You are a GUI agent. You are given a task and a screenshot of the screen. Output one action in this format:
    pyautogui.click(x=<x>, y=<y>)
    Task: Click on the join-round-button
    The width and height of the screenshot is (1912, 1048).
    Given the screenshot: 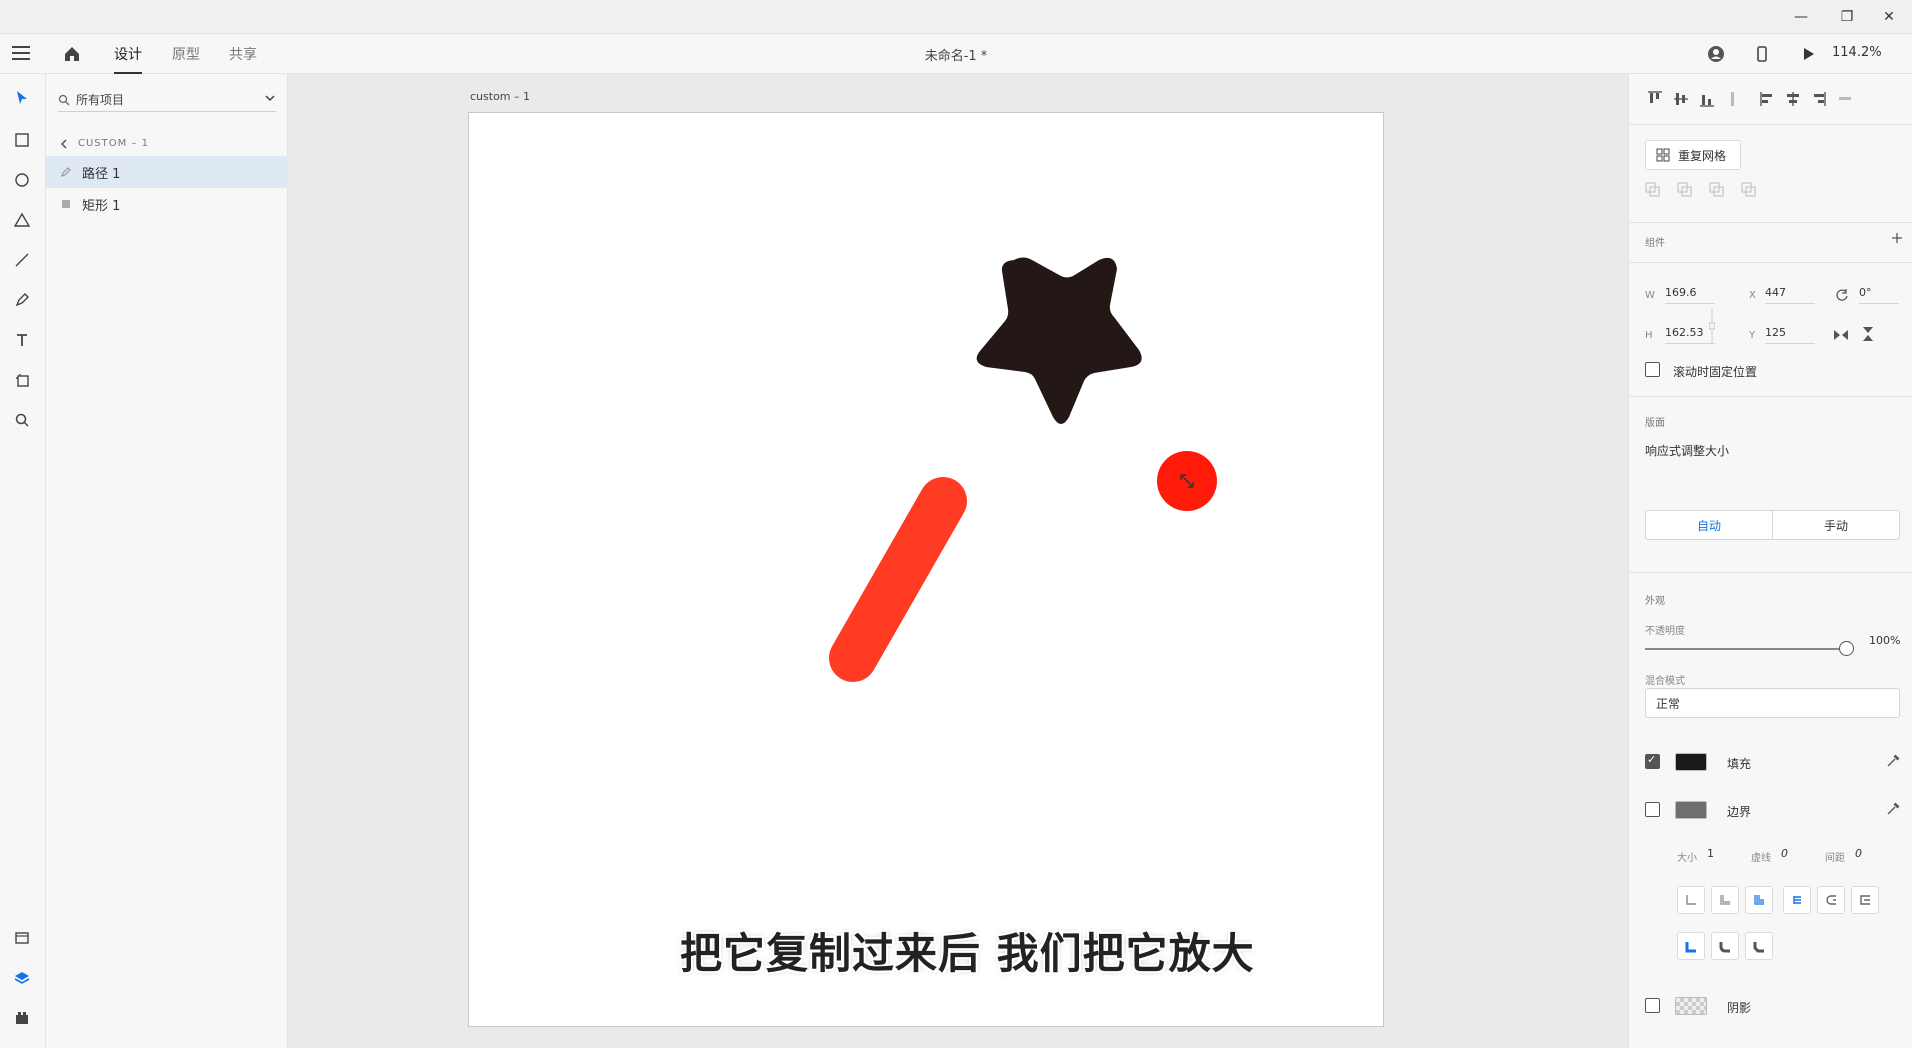 What is the action you would take?
    pyautogui.click(x=1725, y=946)
    